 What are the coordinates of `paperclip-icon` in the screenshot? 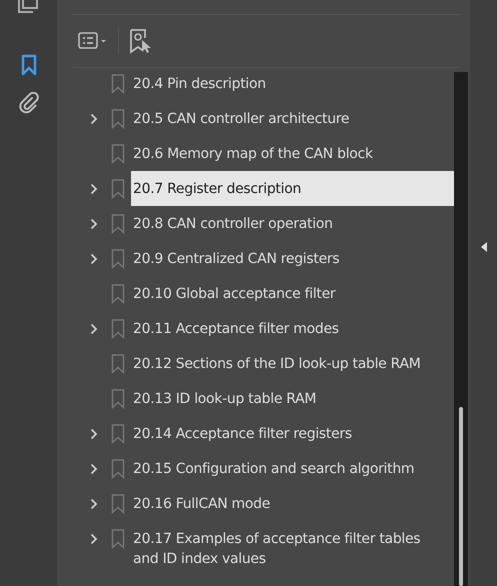 It's located at (28, 103).